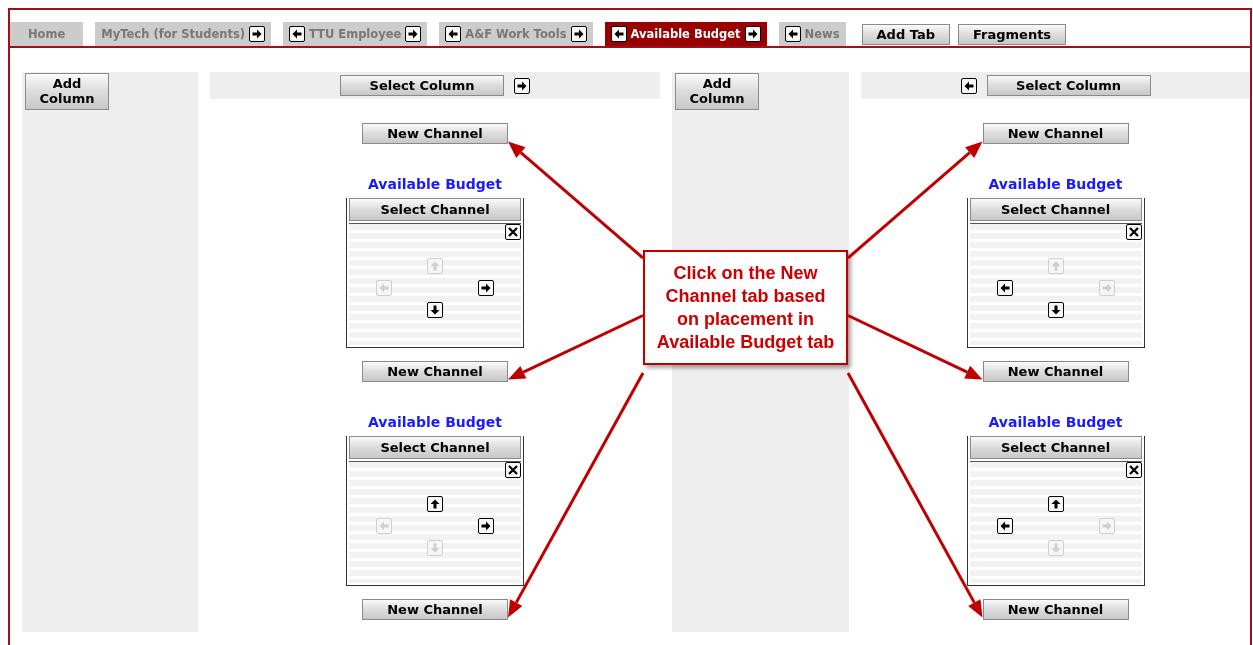  Describe the element at coordinates (685, 34) in the screenshot. I see `tab: Available Budget` at that location.